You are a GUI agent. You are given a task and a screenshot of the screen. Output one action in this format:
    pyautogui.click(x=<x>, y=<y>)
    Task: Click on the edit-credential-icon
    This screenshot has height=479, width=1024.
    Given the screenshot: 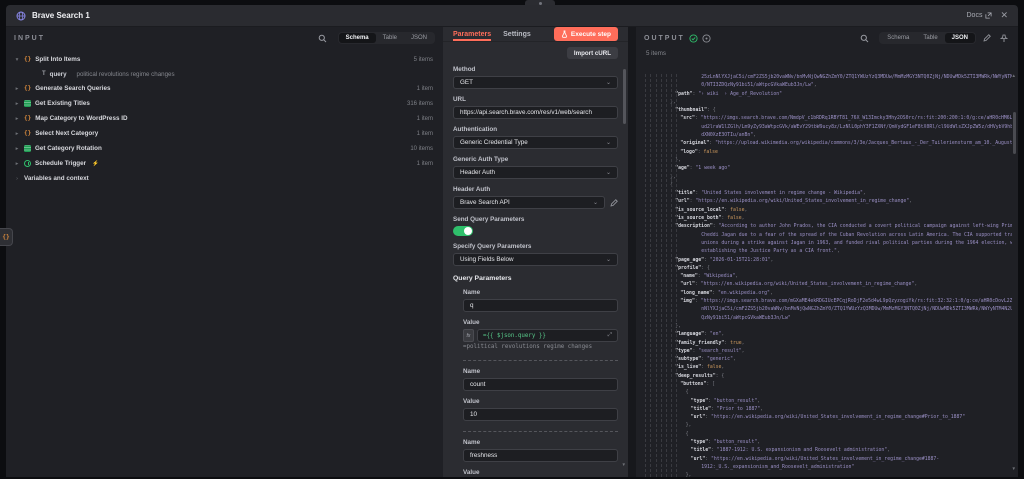 What is the action you would take?
    pyautogui.click(x=614, y=202)
    